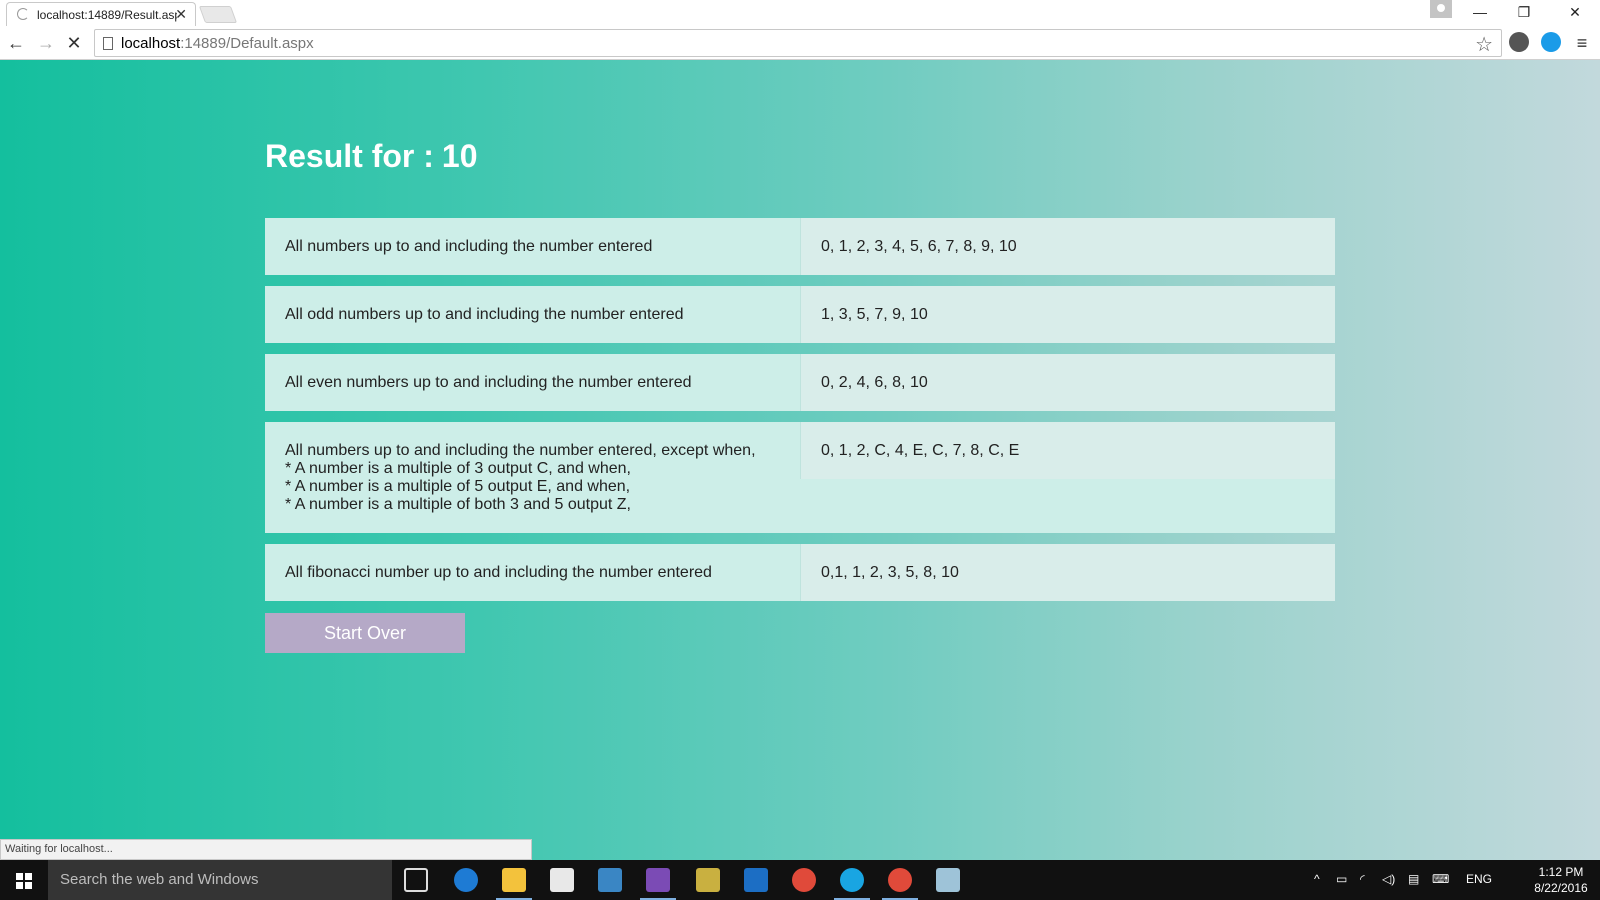 Image resolution: width=1600 pixels, height=900 pixels. Describe the element at coordinates (416, 880) in the screenshot. I see `task-view-icon` at that location.